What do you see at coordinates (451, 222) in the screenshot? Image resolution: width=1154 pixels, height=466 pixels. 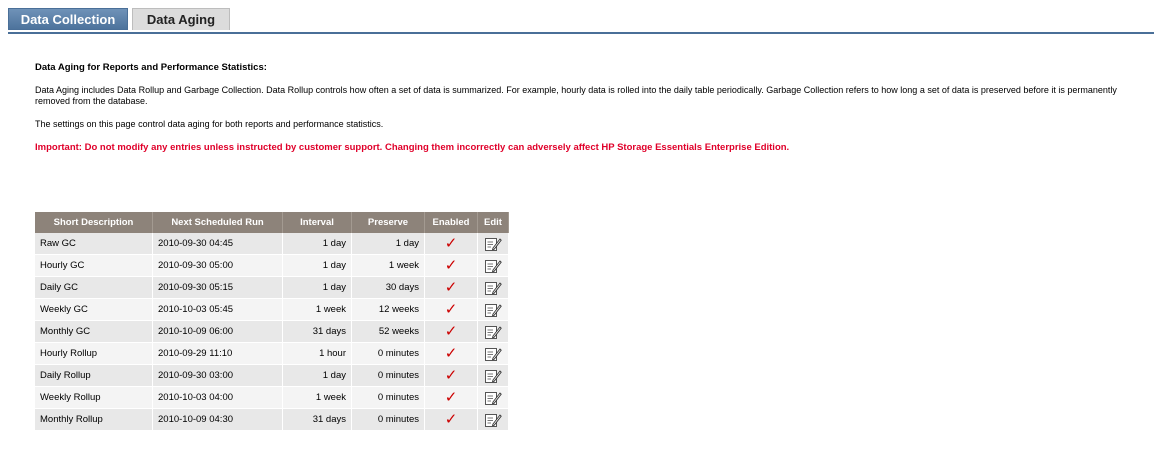 I see `column-header-enabled: Enabled` at bounding box center [451, 222].